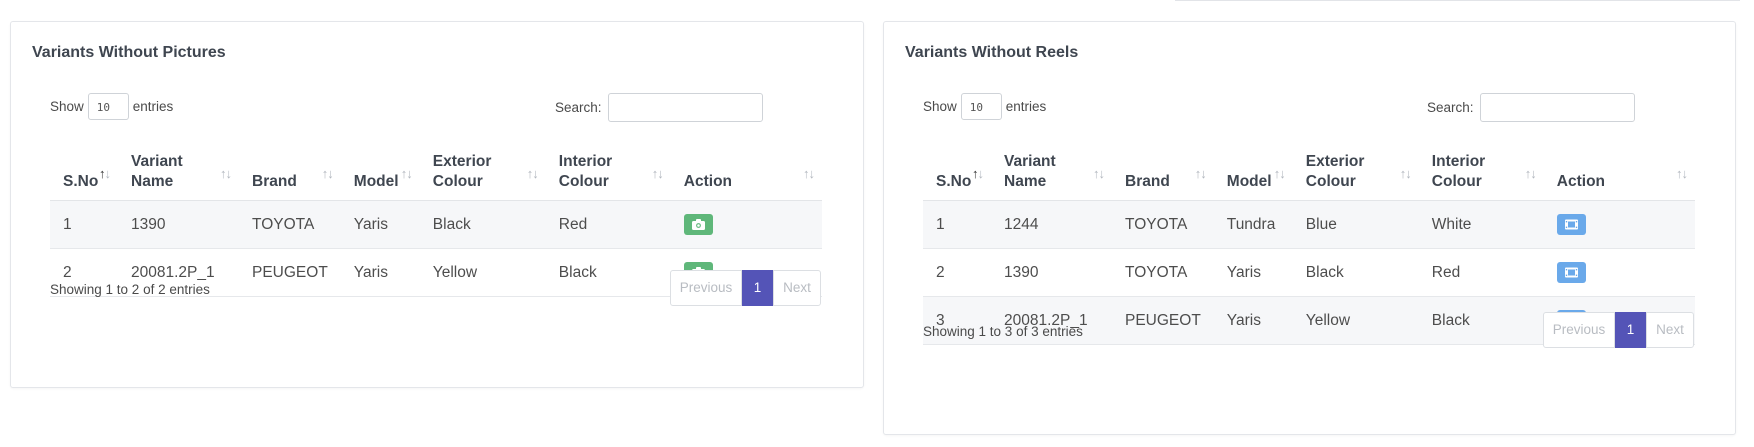  Describe the element at coordinates (1457, 0) in the screenshot. I see `top-divider` at that location.